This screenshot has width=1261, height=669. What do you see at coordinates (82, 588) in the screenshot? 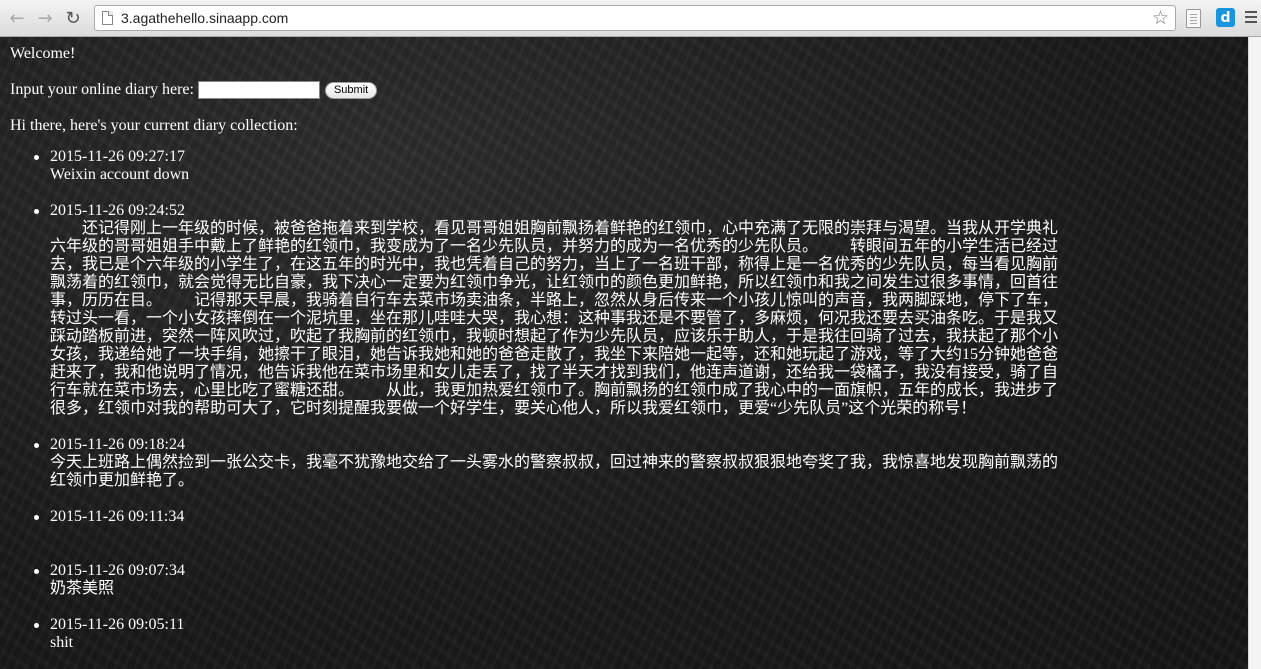
I see `entry-text: 奶茶美照` at bounding box center [82, 588].